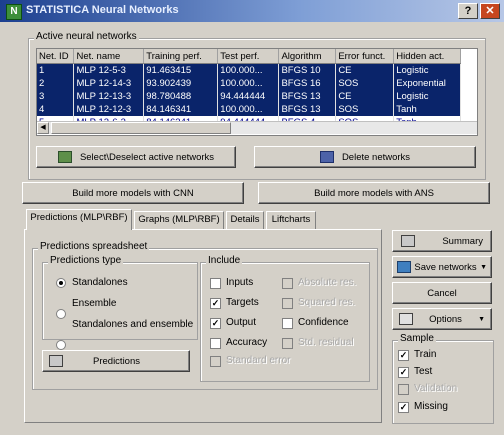 This screenshot has height=435, width=504. I want to click on summary-icon, so click(408, 241).